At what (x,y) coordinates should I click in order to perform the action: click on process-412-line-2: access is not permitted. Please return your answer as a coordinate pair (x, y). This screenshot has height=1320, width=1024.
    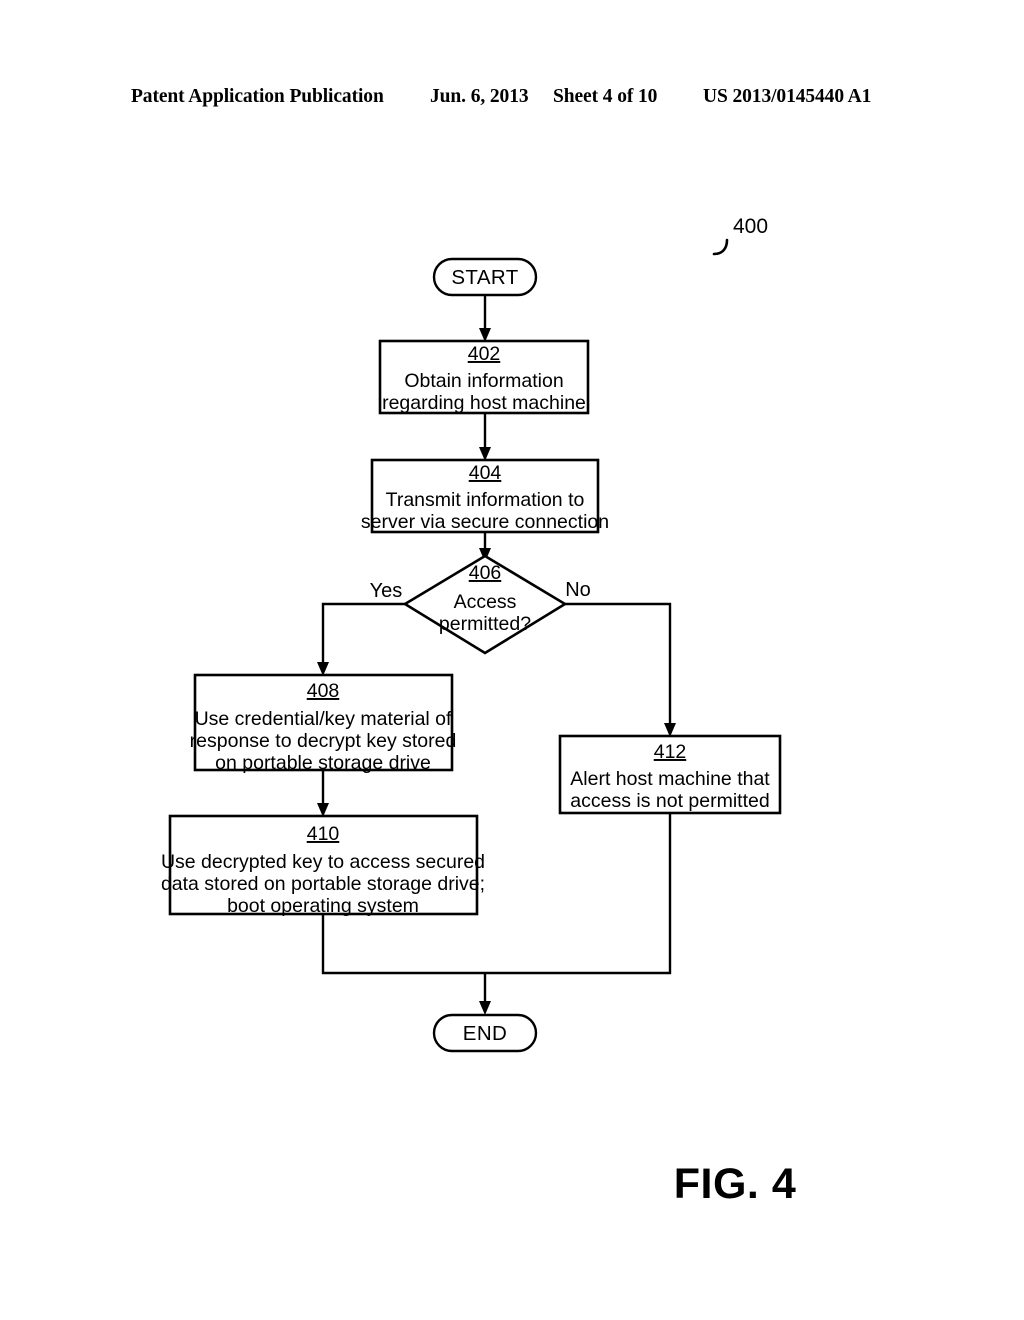
    Looking at the image, I should click on (669, 801).